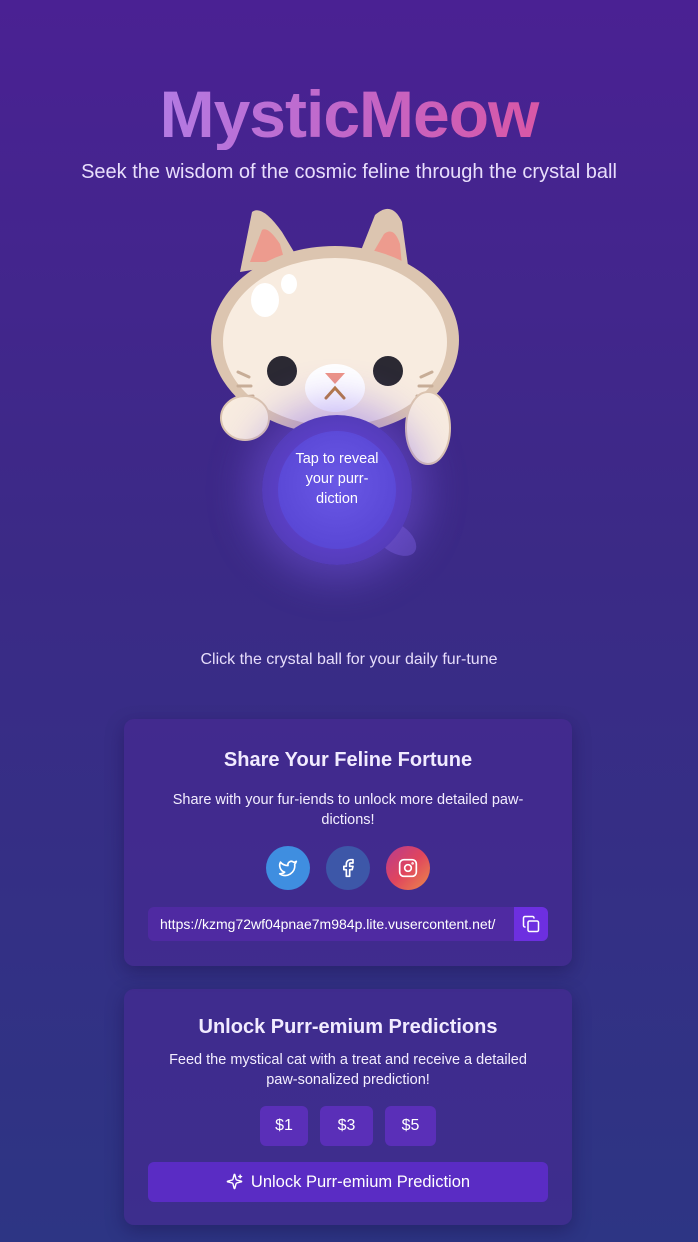 The height and width of the screenshot is (1242, 698). I want to click on crystal-ball-label: Tap to reveal your purr-diction, so click(337, 479).